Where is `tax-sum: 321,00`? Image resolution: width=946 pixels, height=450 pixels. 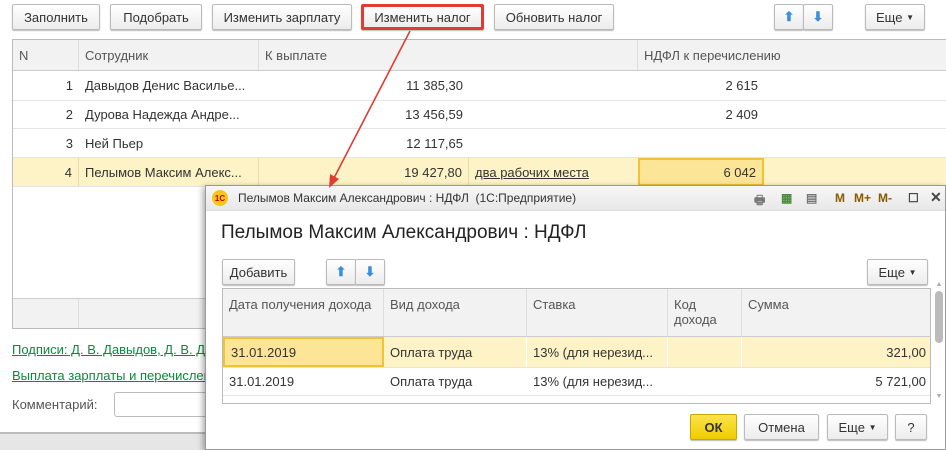 tax-sum: 321,00 is located at coordinates (906, 352).